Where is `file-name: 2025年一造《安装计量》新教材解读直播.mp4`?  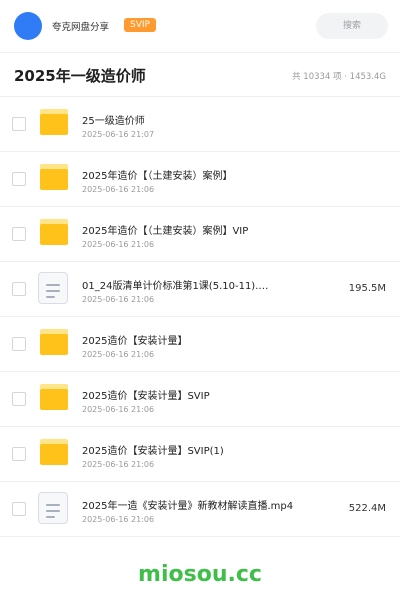 file-name: 2025年一造《安装计量》新教材解读直播.mp4 is located at coordinates (187, 504).